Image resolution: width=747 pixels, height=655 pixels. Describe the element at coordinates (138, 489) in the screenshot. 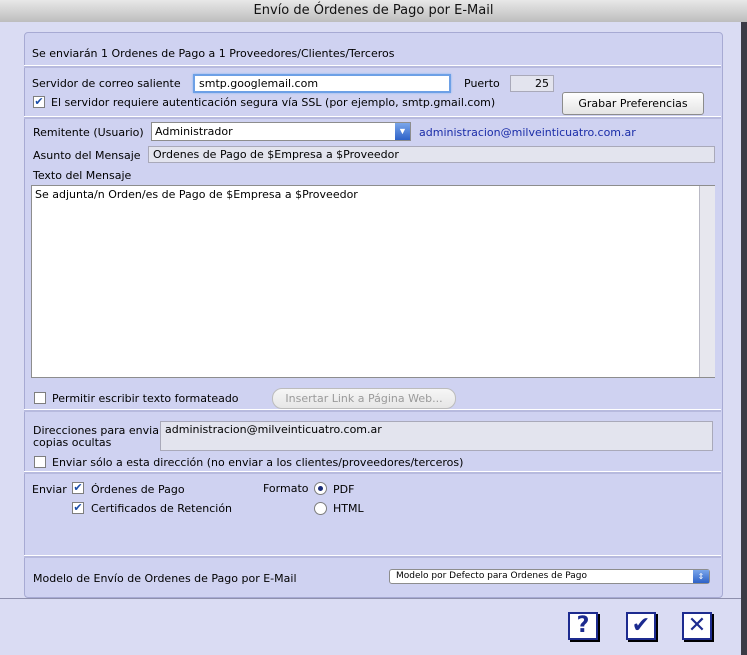

I see `orders-label: Órdenes de Pago` at that location.